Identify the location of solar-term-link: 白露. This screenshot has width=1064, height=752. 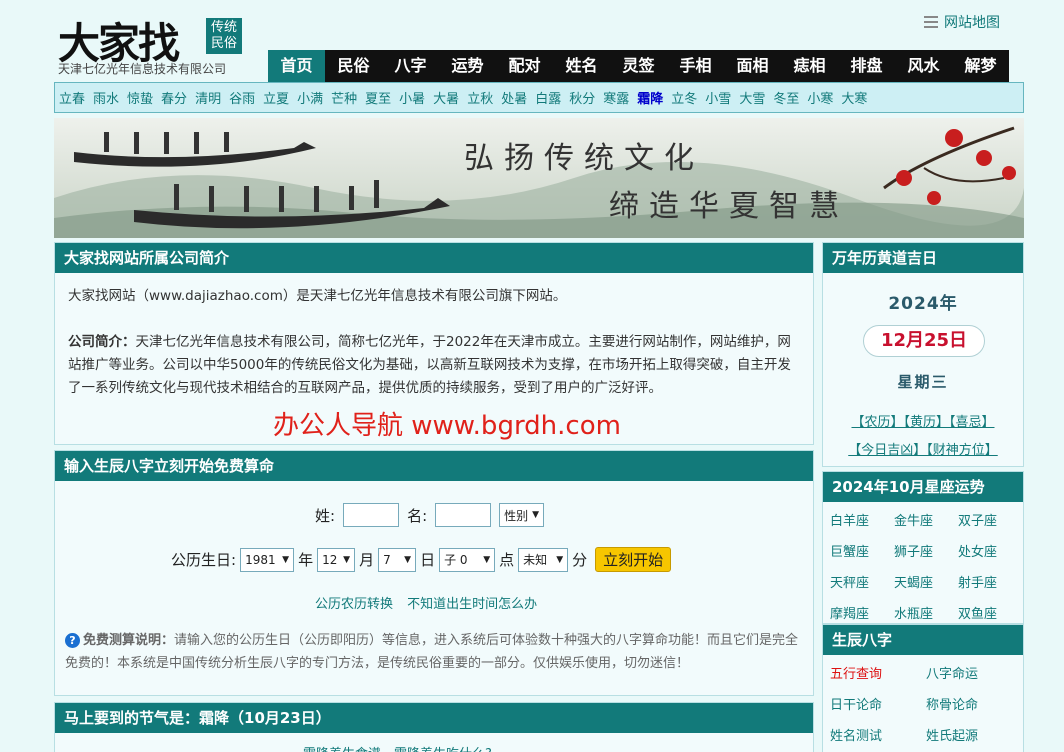
(548, 97).